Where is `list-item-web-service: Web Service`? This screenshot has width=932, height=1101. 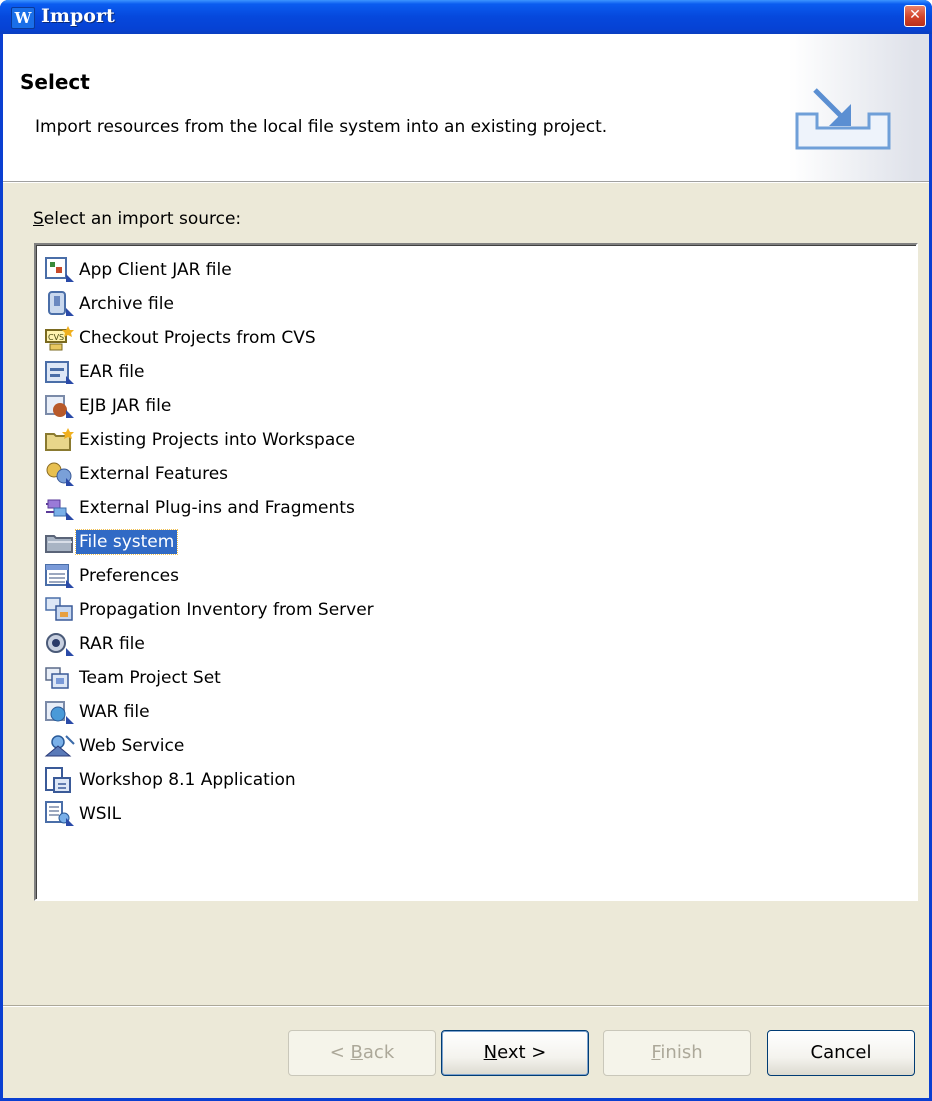 list-item-web-service: Web Service is located at coordinates (115, 746).